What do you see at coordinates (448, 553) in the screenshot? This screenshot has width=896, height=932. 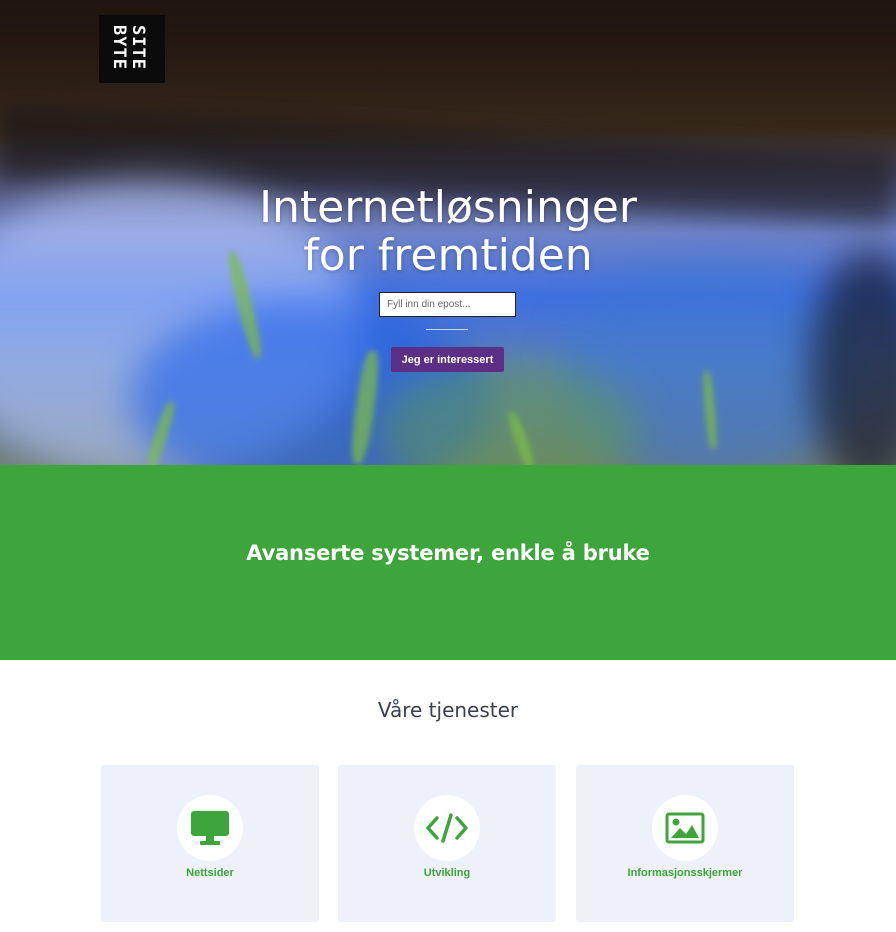 I see `tagline-heading: Avanserte systemer, enkle å bruke` at bounding box center [448, 553].